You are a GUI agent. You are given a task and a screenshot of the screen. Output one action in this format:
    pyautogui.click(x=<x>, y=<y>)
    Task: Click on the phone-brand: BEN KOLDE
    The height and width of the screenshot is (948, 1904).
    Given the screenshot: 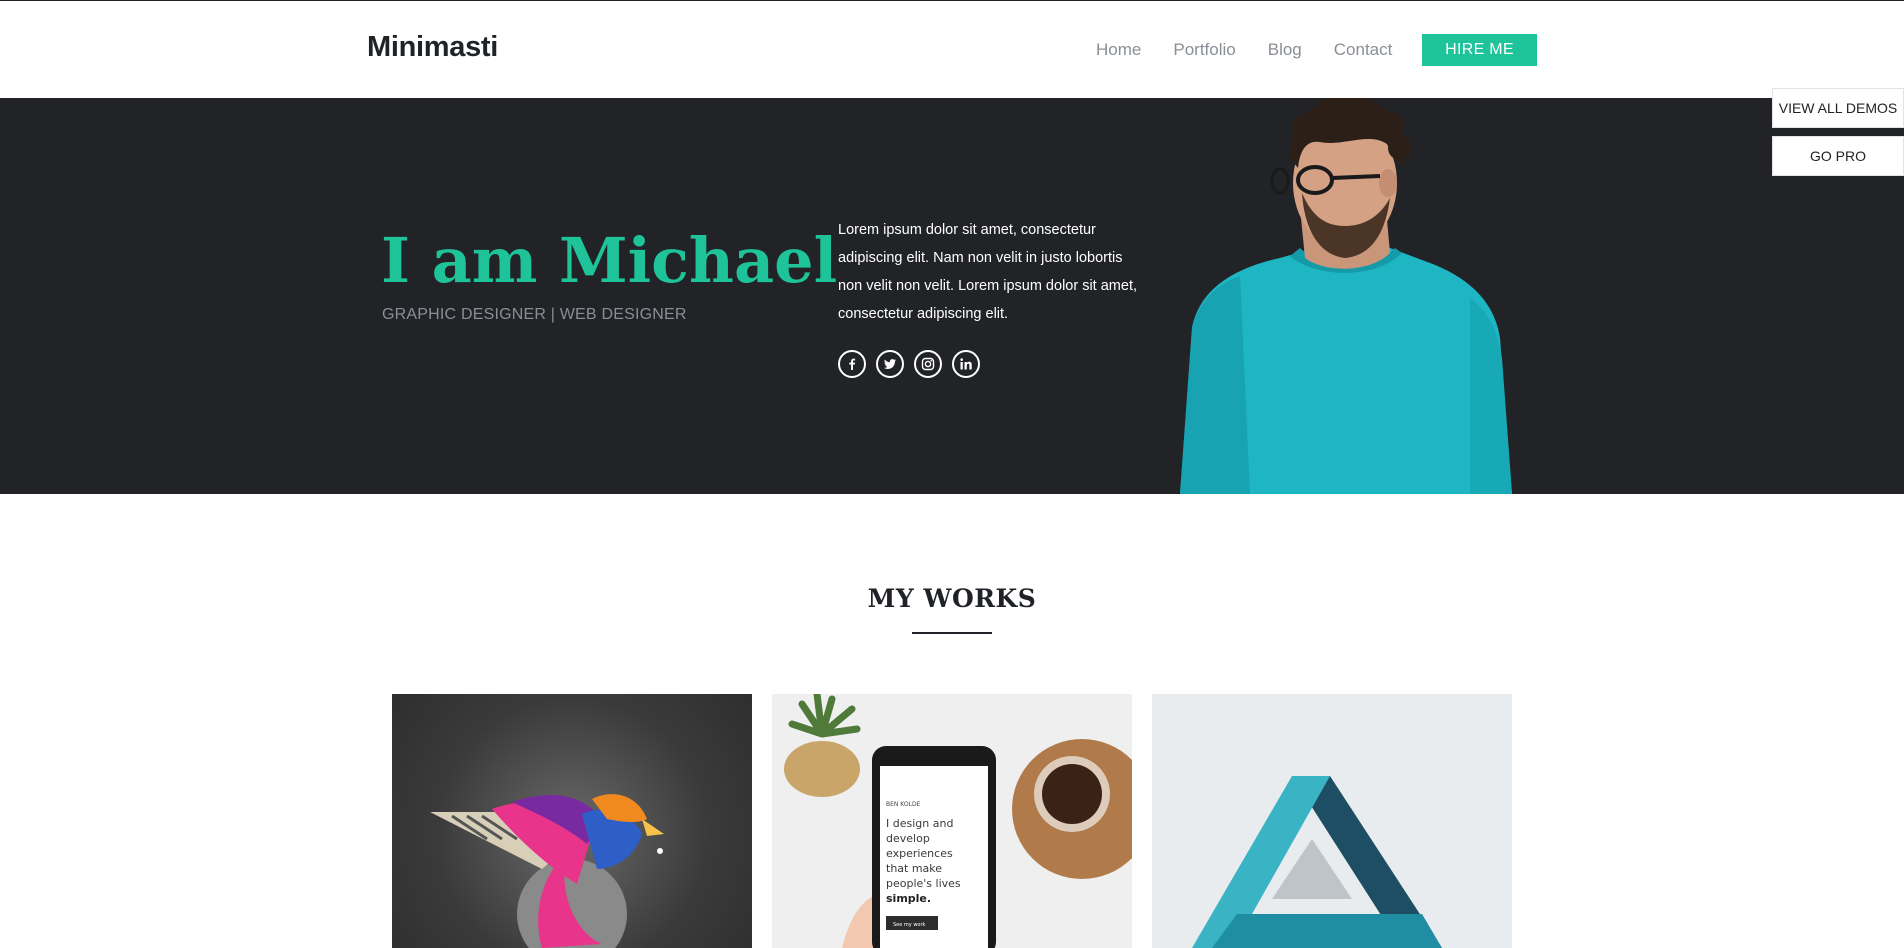 What is the action you would take?
    pyautogui.click(x=903, y=804)
    